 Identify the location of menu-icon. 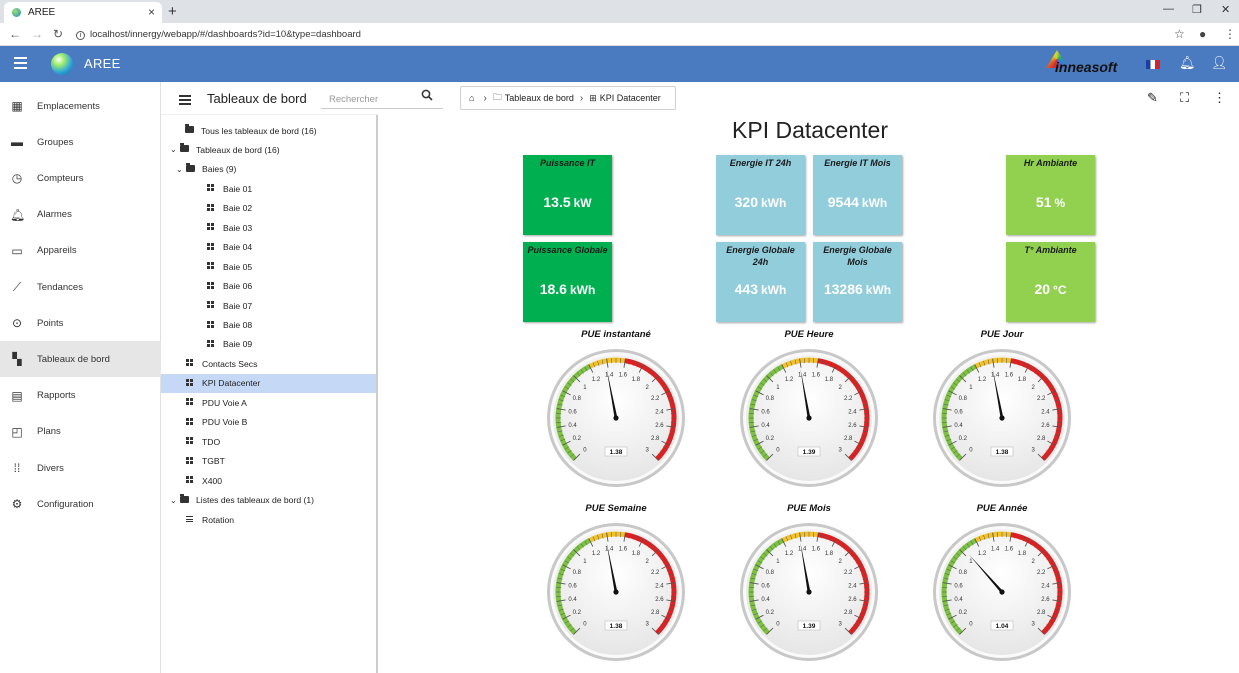
(20, 64).